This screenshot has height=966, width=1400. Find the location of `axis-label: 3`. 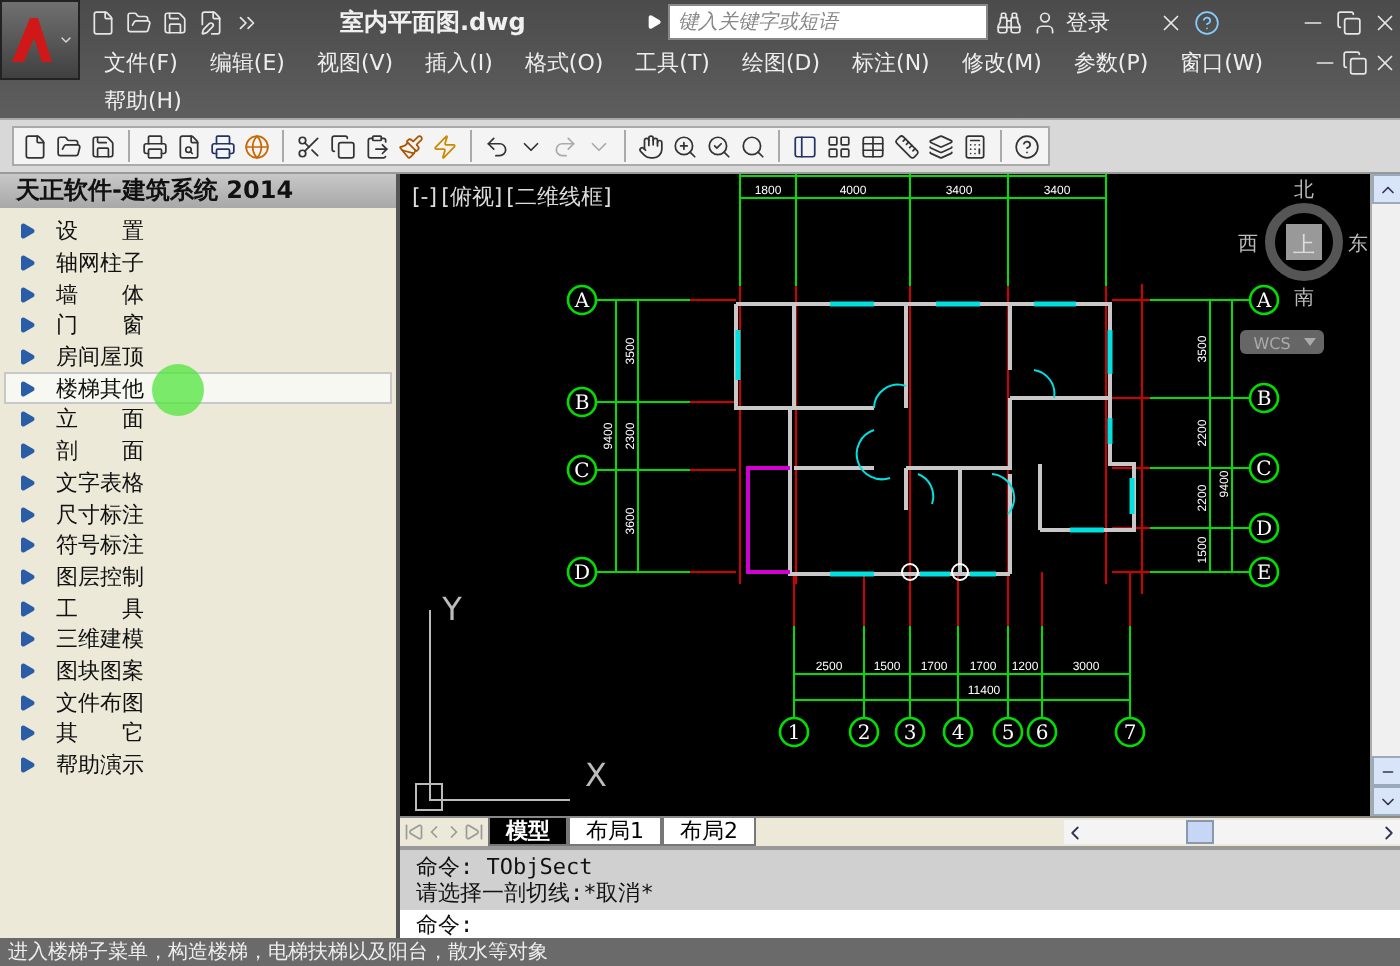

axis-label: 3 is located at coordinates (910, 734).